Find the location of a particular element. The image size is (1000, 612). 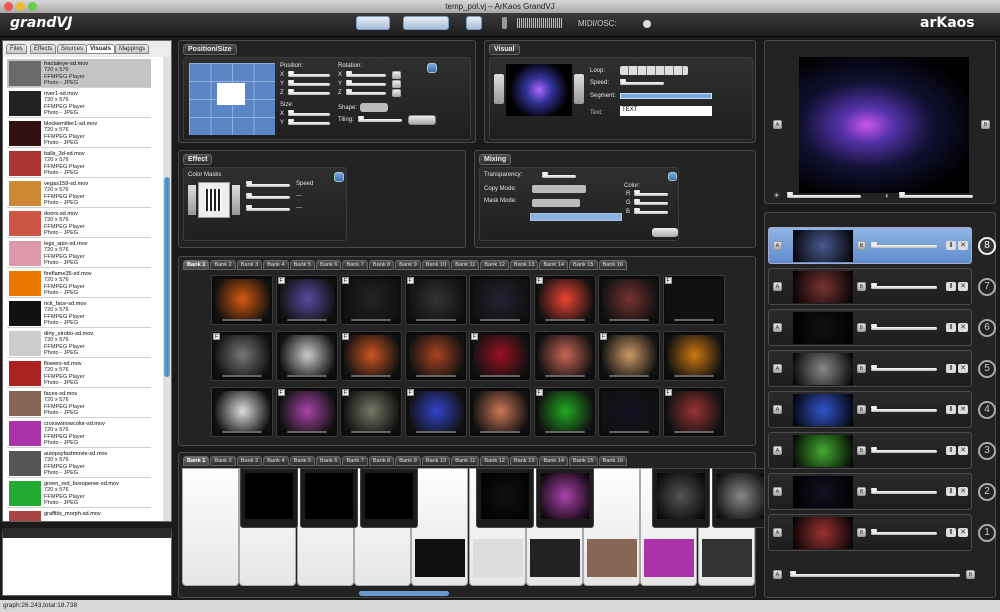

preview-toggle-button is located at coordinates (474, 23).